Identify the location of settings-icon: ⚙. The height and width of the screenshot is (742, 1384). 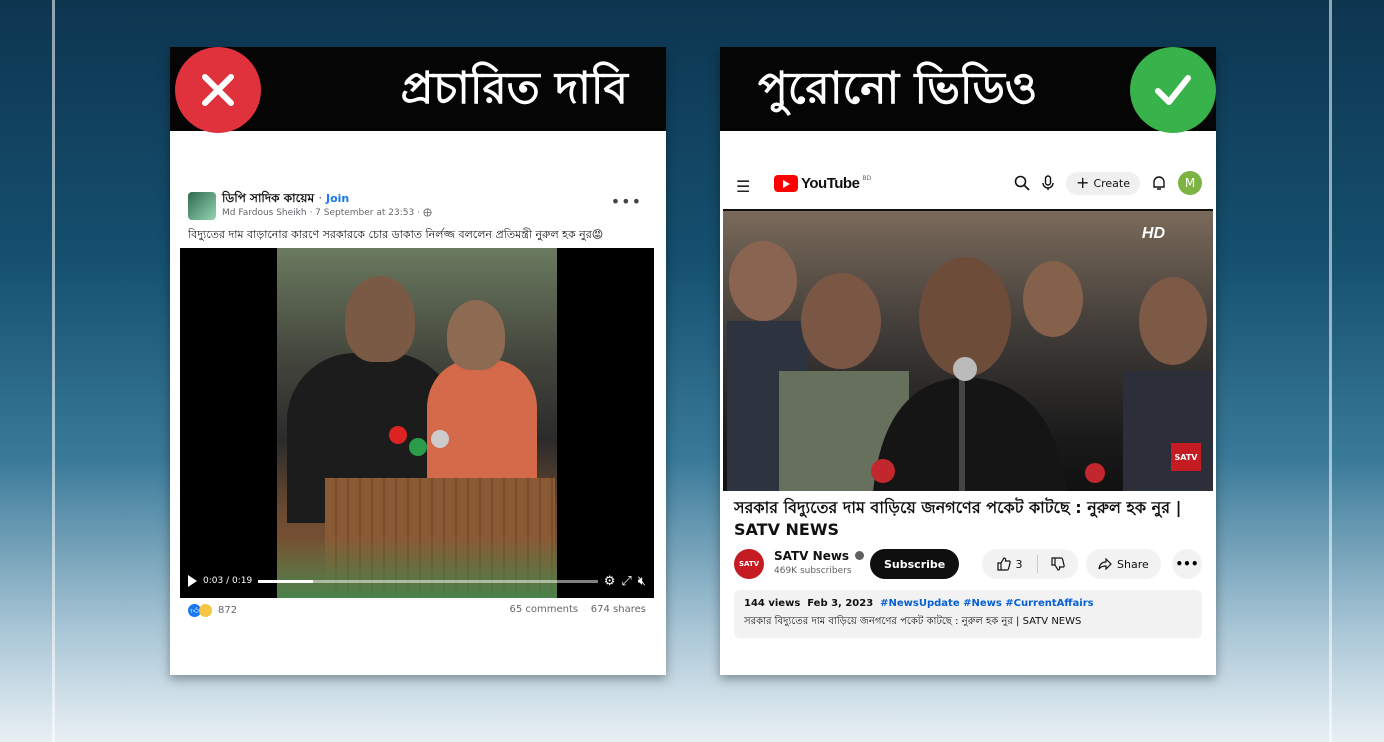
(610, 581).